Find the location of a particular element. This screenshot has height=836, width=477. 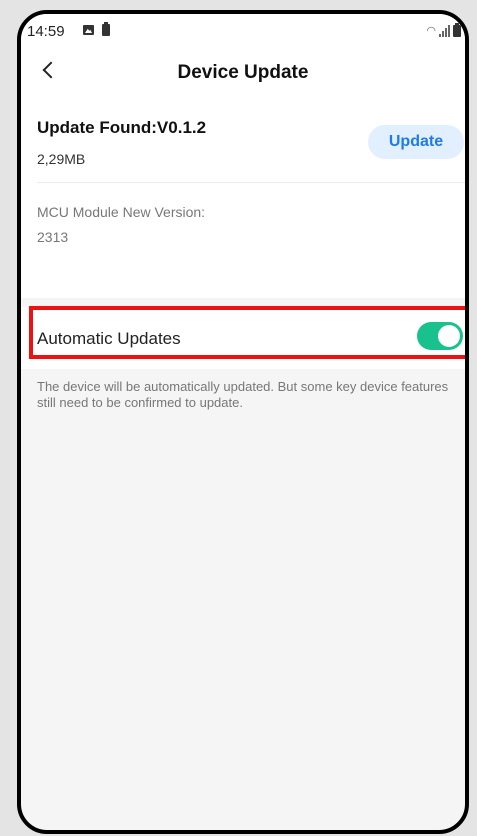

status-icons-right: ◠ is located at coordinates (443, 30).